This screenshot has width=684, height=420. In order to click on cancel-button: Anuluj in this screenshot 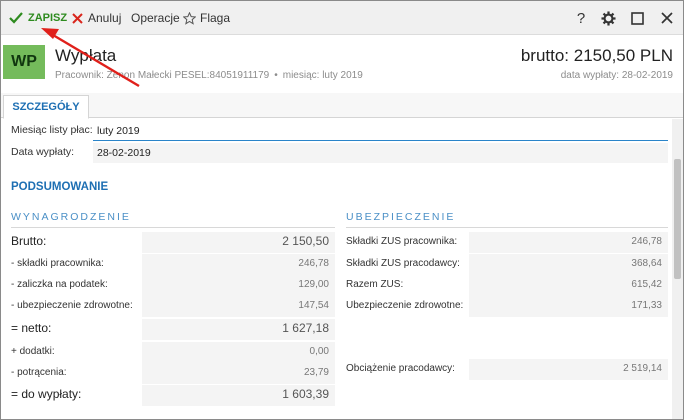, I will do `click(96, 18)`.